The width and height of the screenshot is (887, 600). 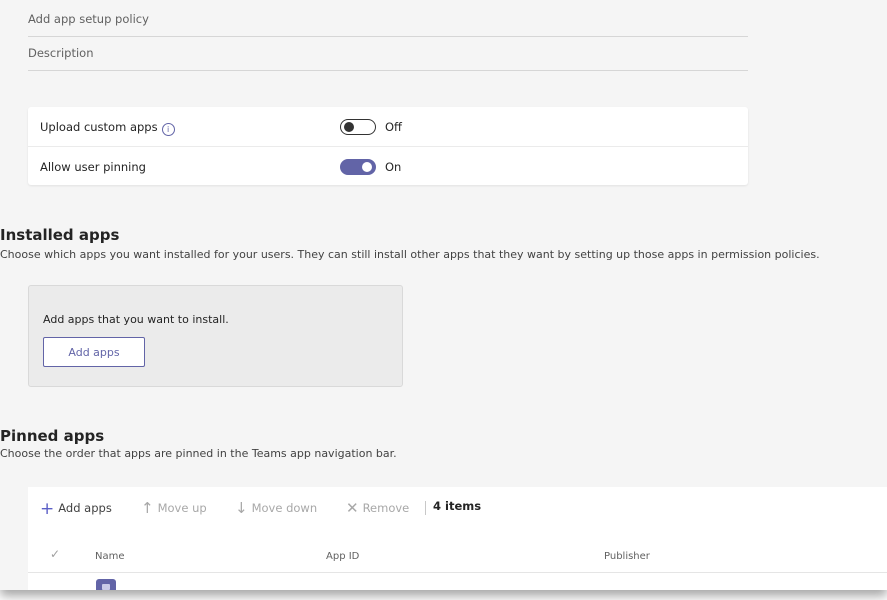 What do you see at coordinates (76, 509) in the screenshot?
I see `add-pinned-apps-button: + Add apps` at bounding box center [76, 509].